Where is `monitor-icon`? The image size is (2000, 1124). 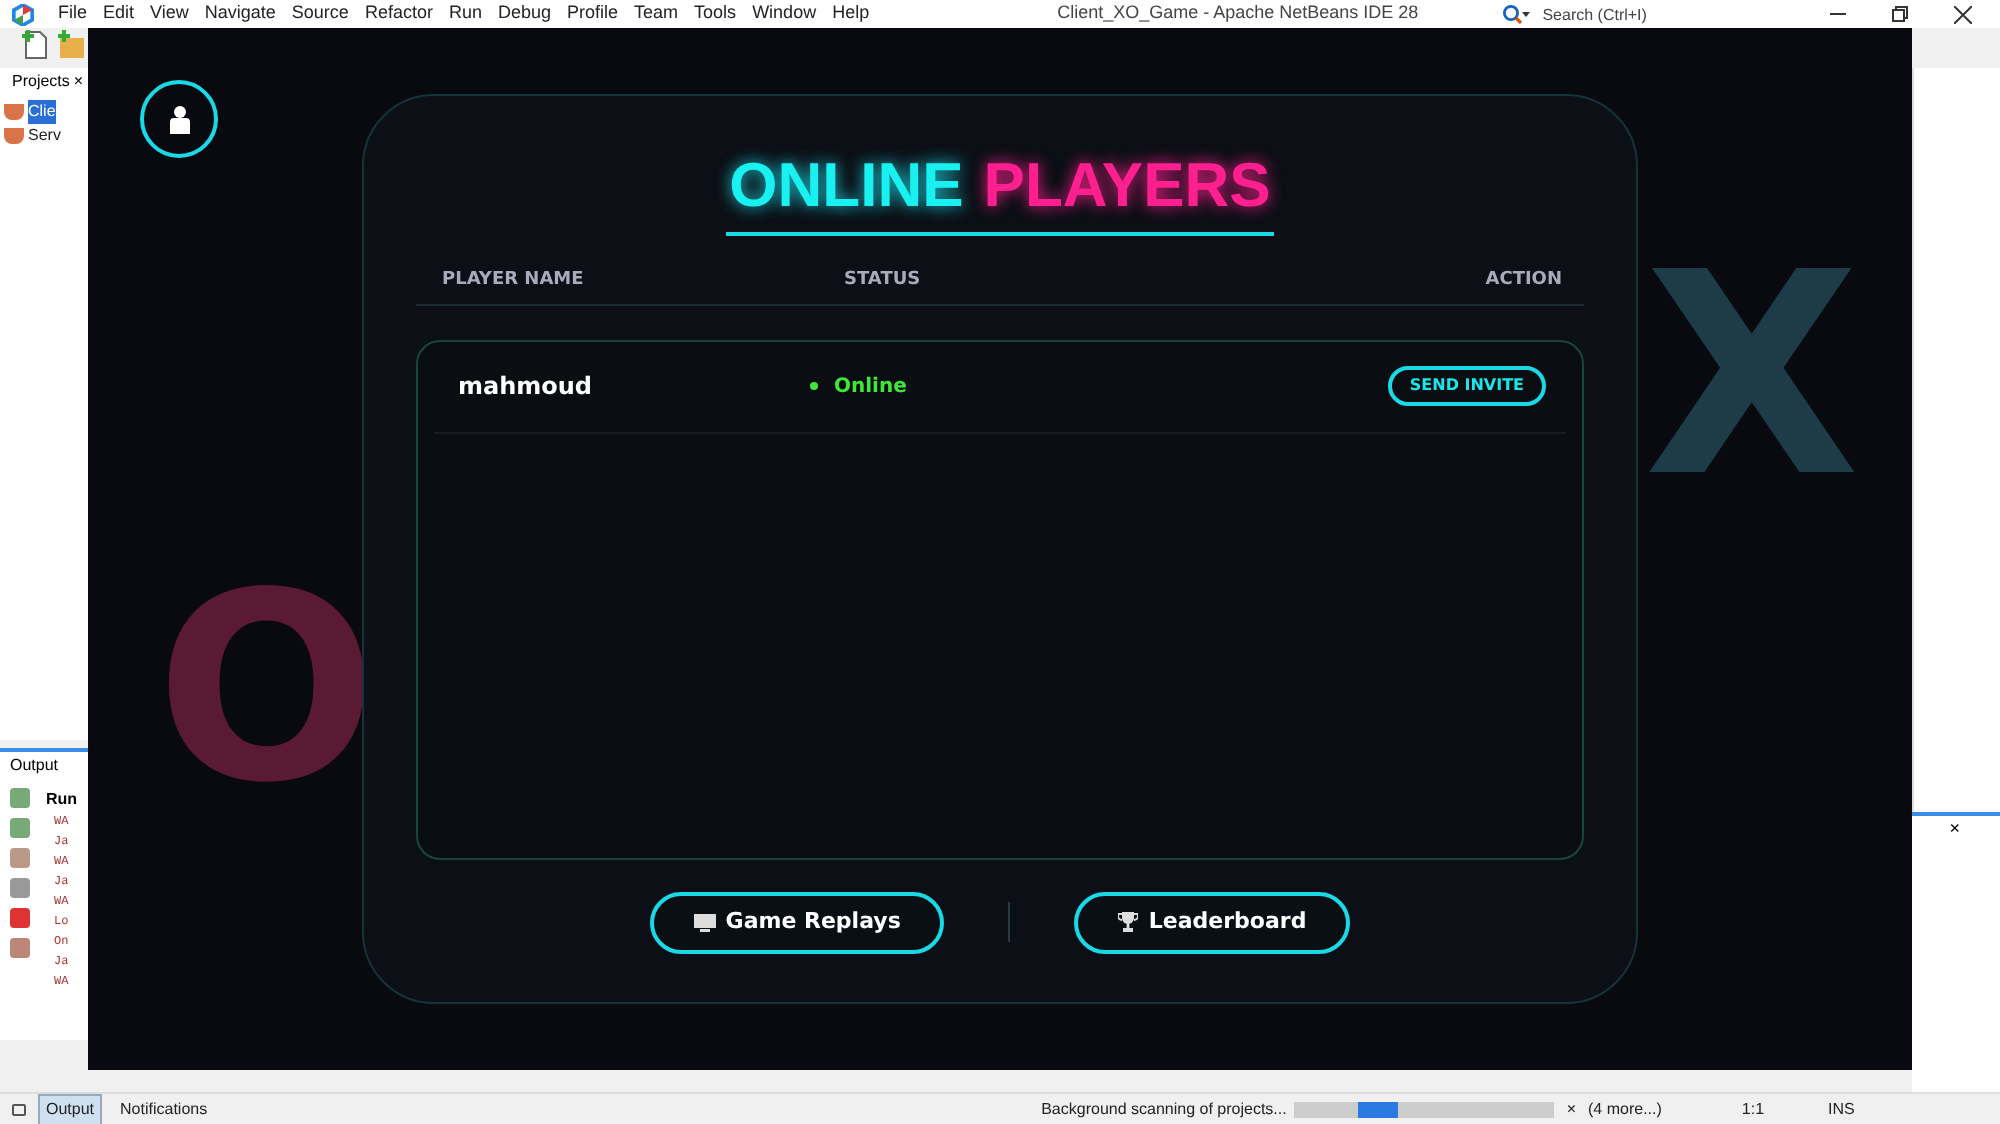
monitor-icon is located at coordinates (704, 922).